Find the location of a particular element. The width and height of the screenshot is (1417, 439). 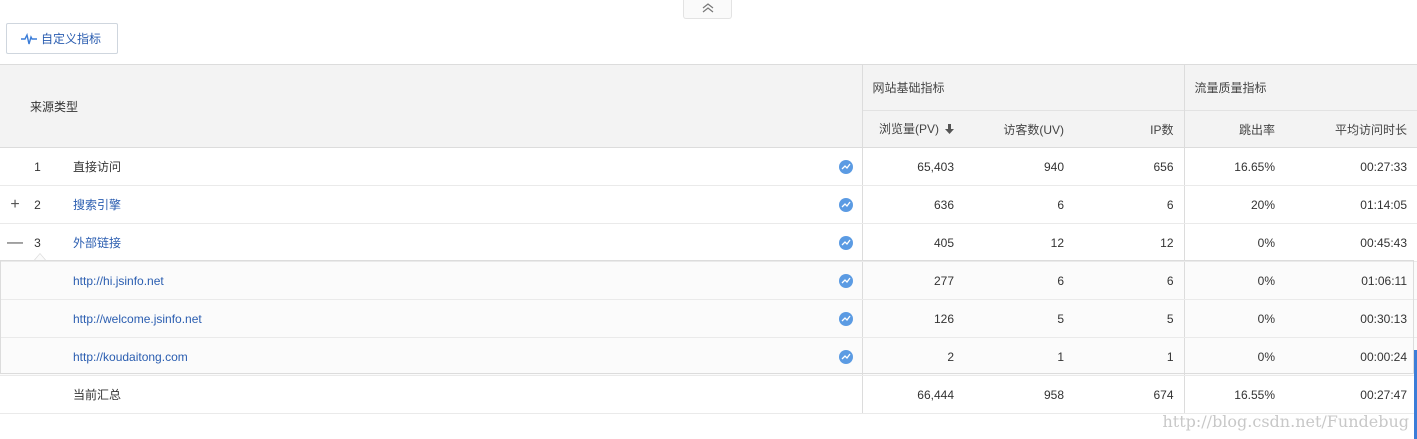

total-row: 当前汇总 66,444 958 674 16.55% 00:27:47 is located at coordinates (708, 394).